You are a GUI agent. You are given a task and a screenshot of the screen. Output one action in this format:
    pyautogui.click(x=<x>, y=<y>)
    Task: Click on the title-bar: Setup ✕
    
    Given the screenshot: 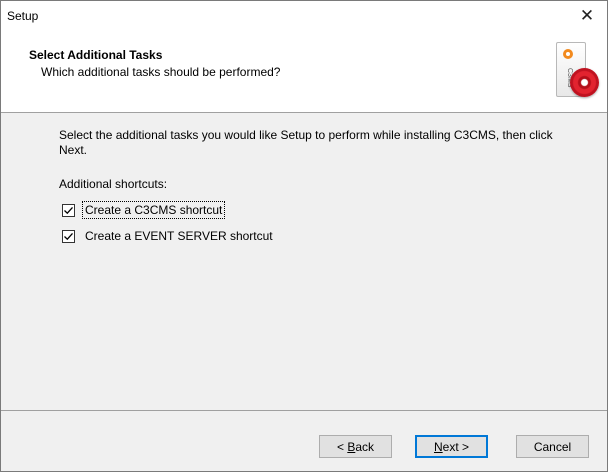 What is the action you would take?
    pyautogui.click(x=304, y=16)
    